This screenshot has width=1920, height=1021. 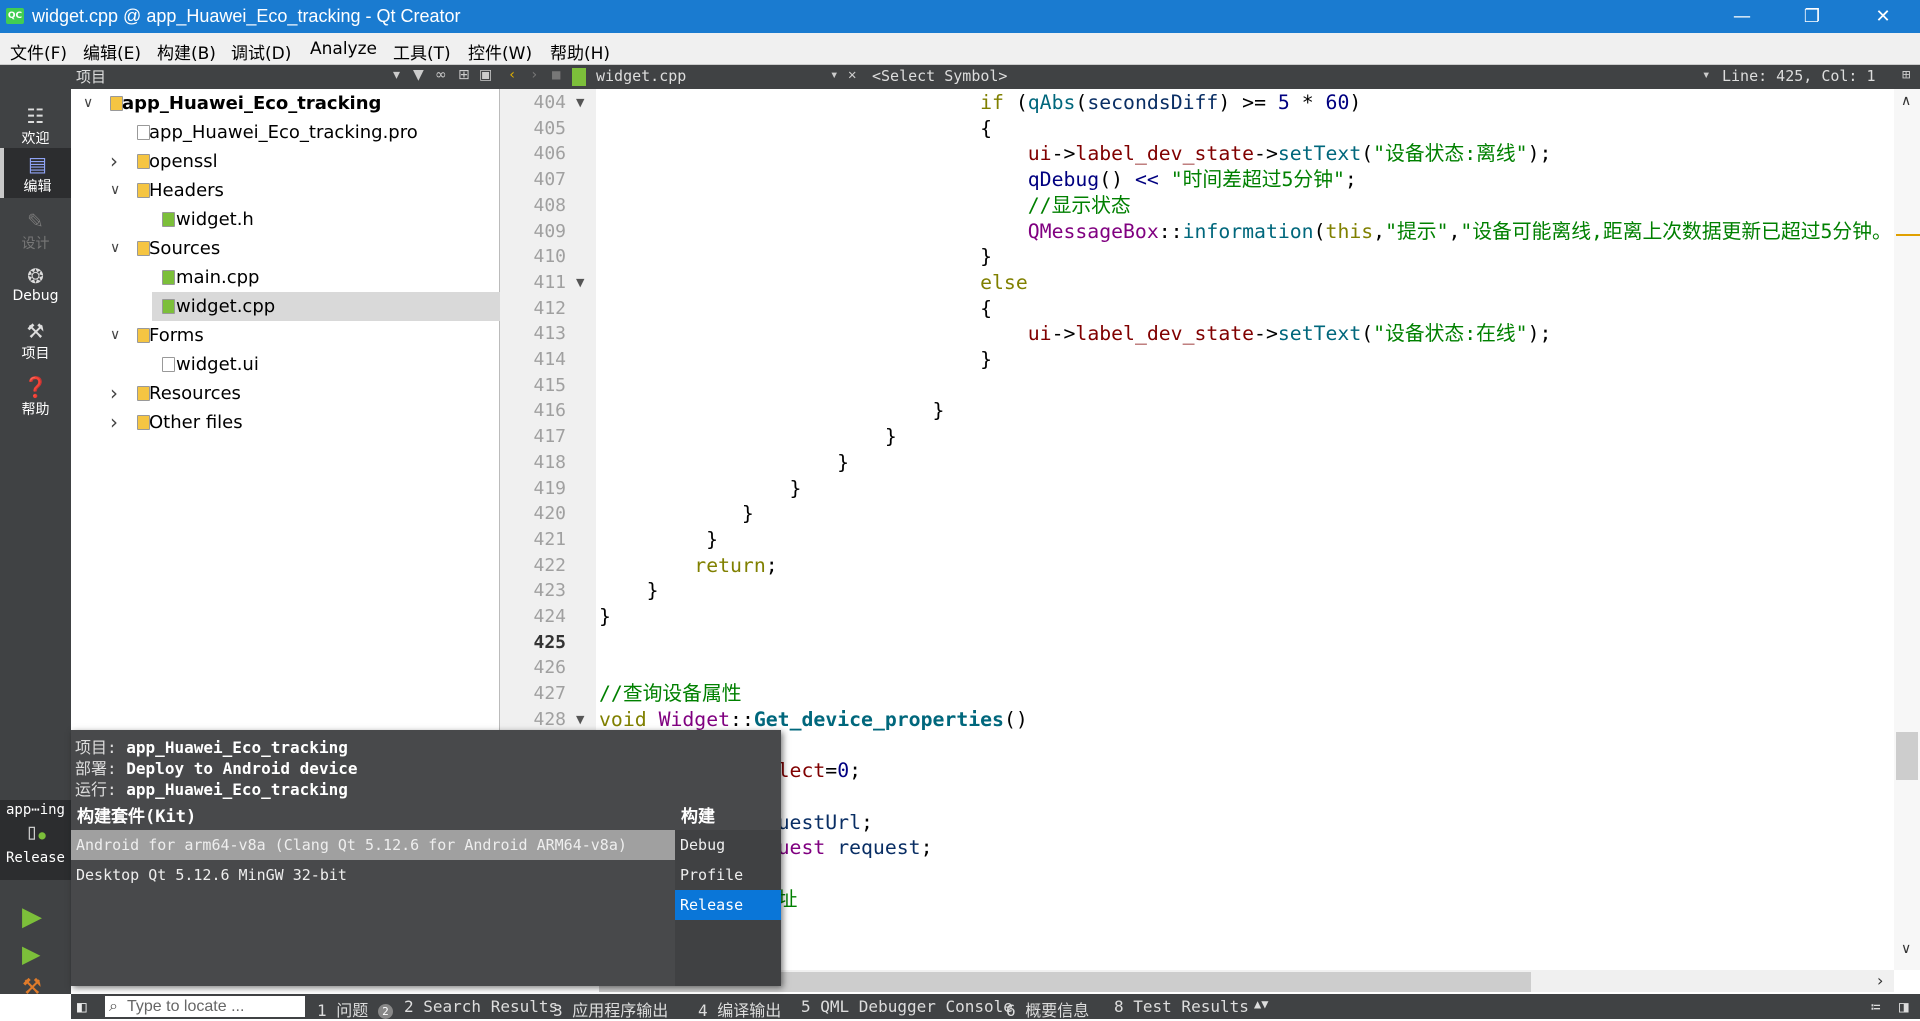 I want to click on run-button: ▶, so click(x=32, y=917).